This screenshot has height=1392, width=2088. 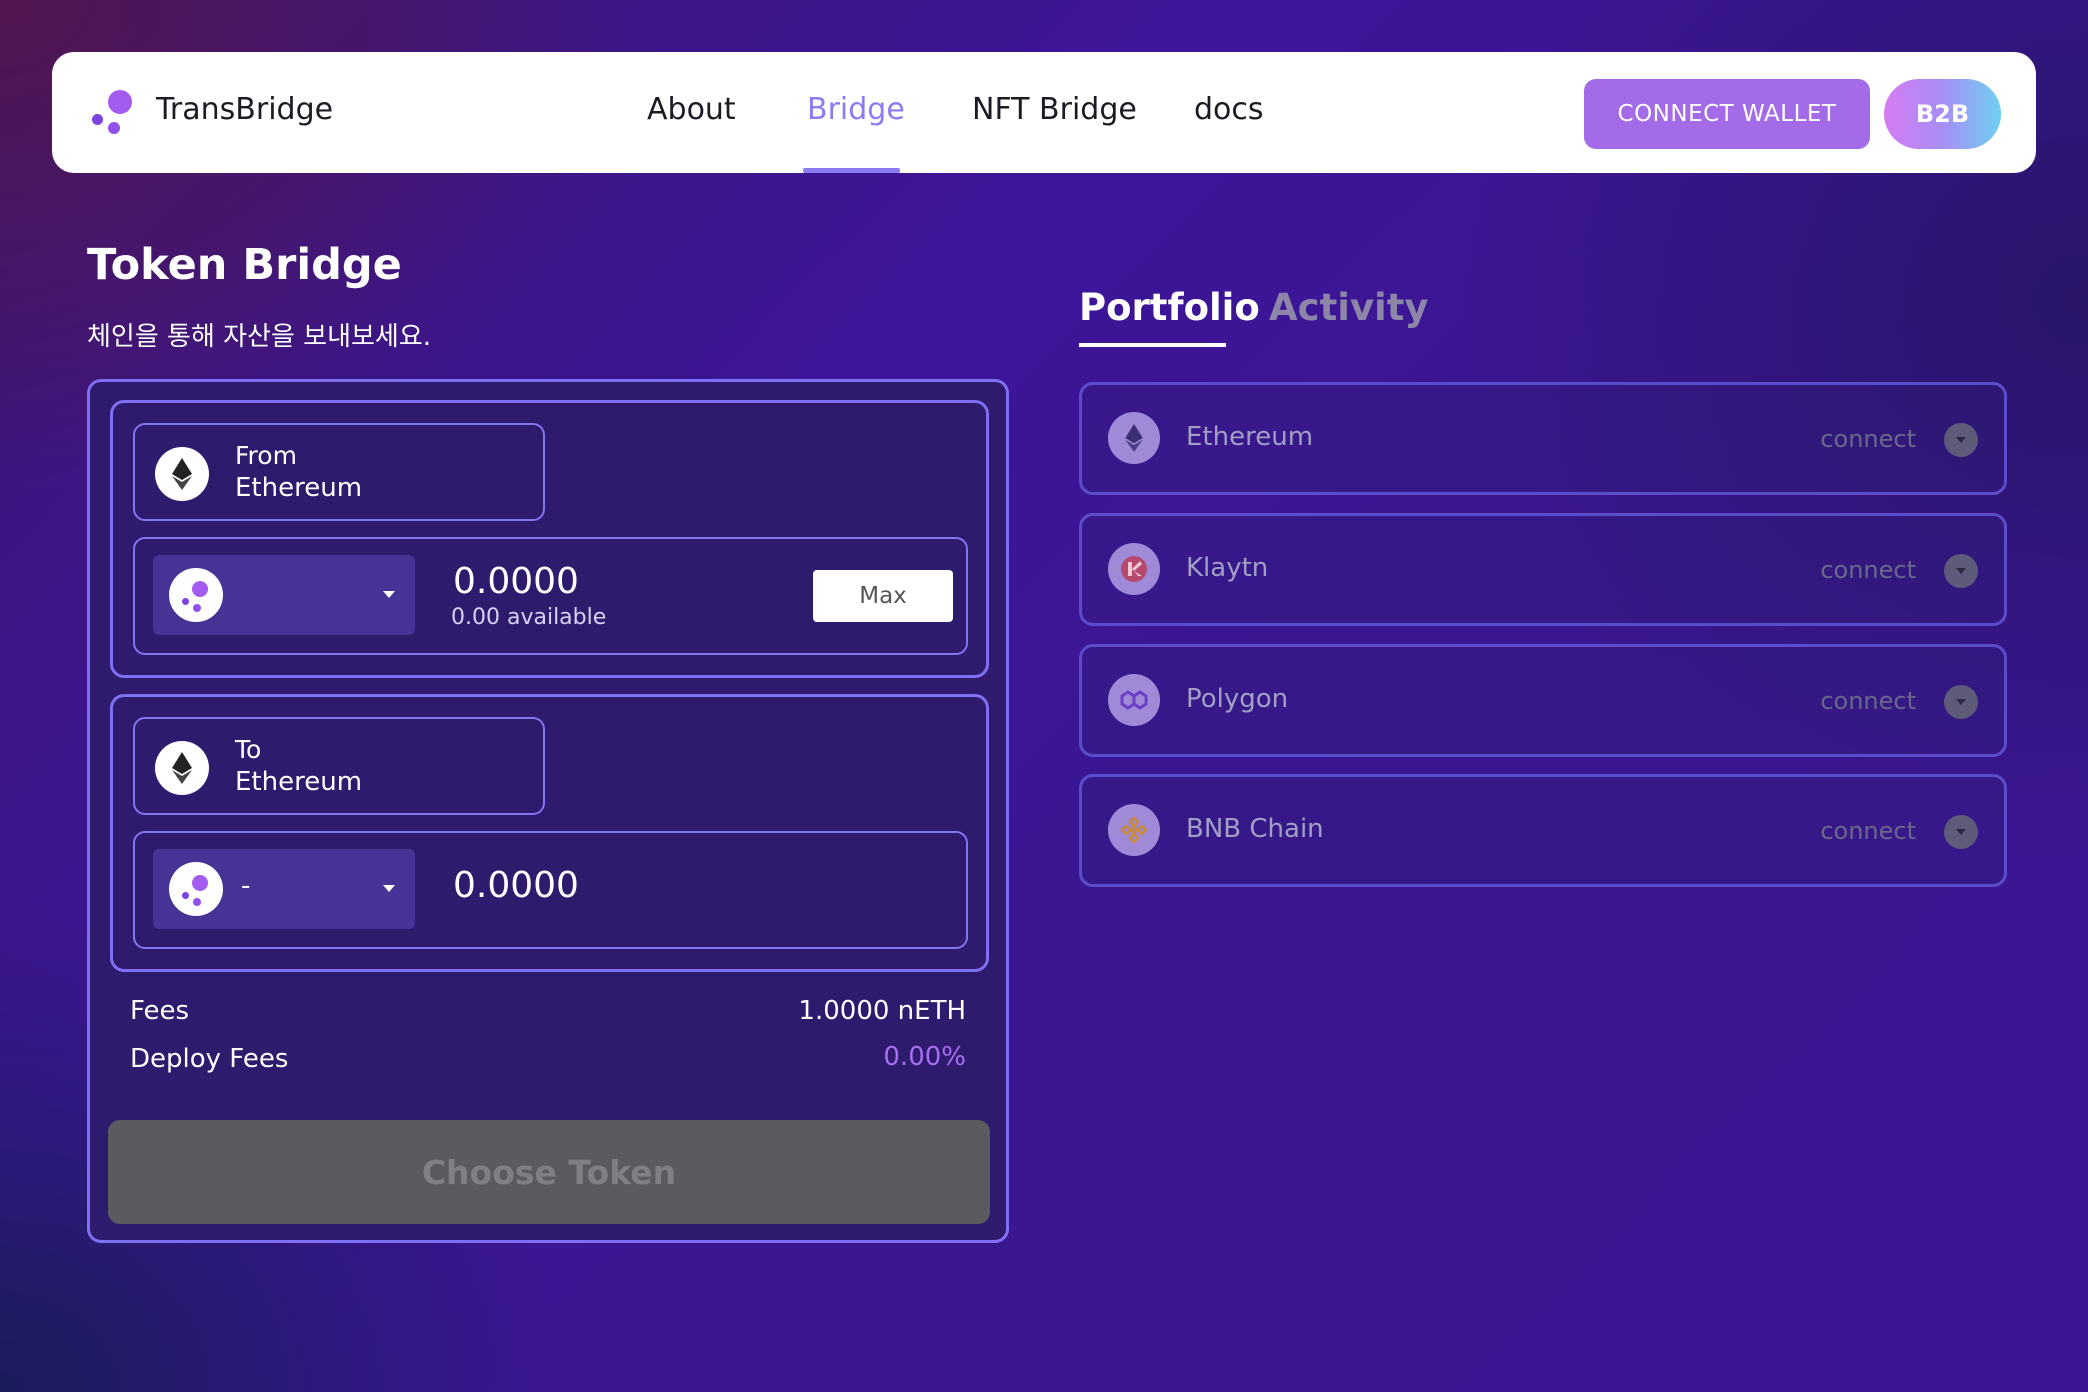 What do you see at coordinates (529, 617) in the screenshot?
I see `available-balance: 0.00 available` at bounding box center [529, 617].